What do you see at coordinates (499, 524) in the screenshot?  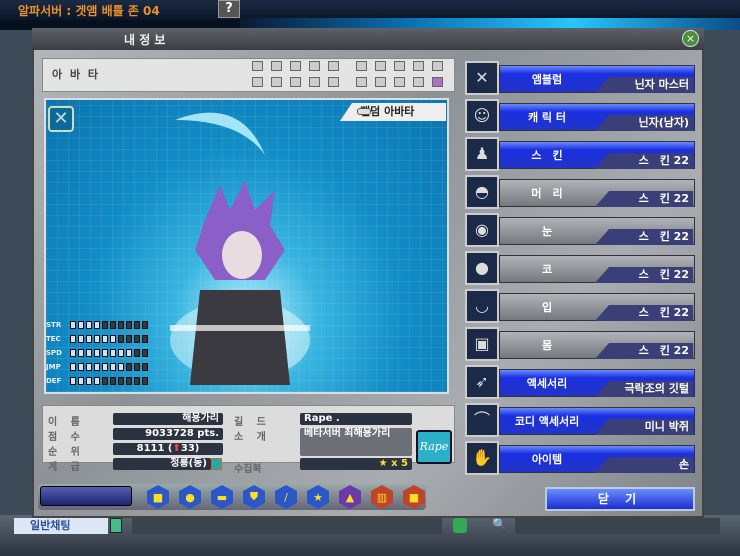 I see `search-icon: 🔍` at bounding box center [499, 524].